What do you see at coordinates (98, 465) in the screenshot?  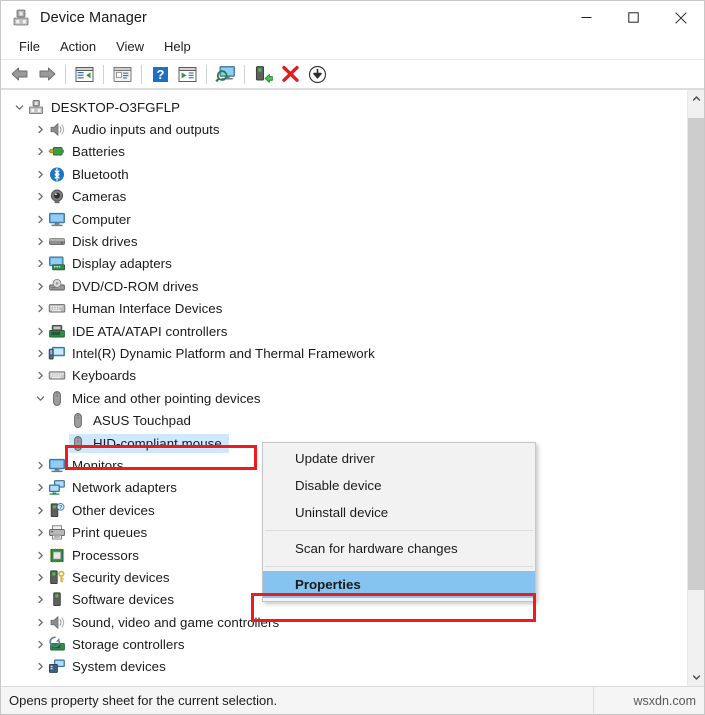 I see `tree-item-label: Monitors` at bounding box center [98, 465].